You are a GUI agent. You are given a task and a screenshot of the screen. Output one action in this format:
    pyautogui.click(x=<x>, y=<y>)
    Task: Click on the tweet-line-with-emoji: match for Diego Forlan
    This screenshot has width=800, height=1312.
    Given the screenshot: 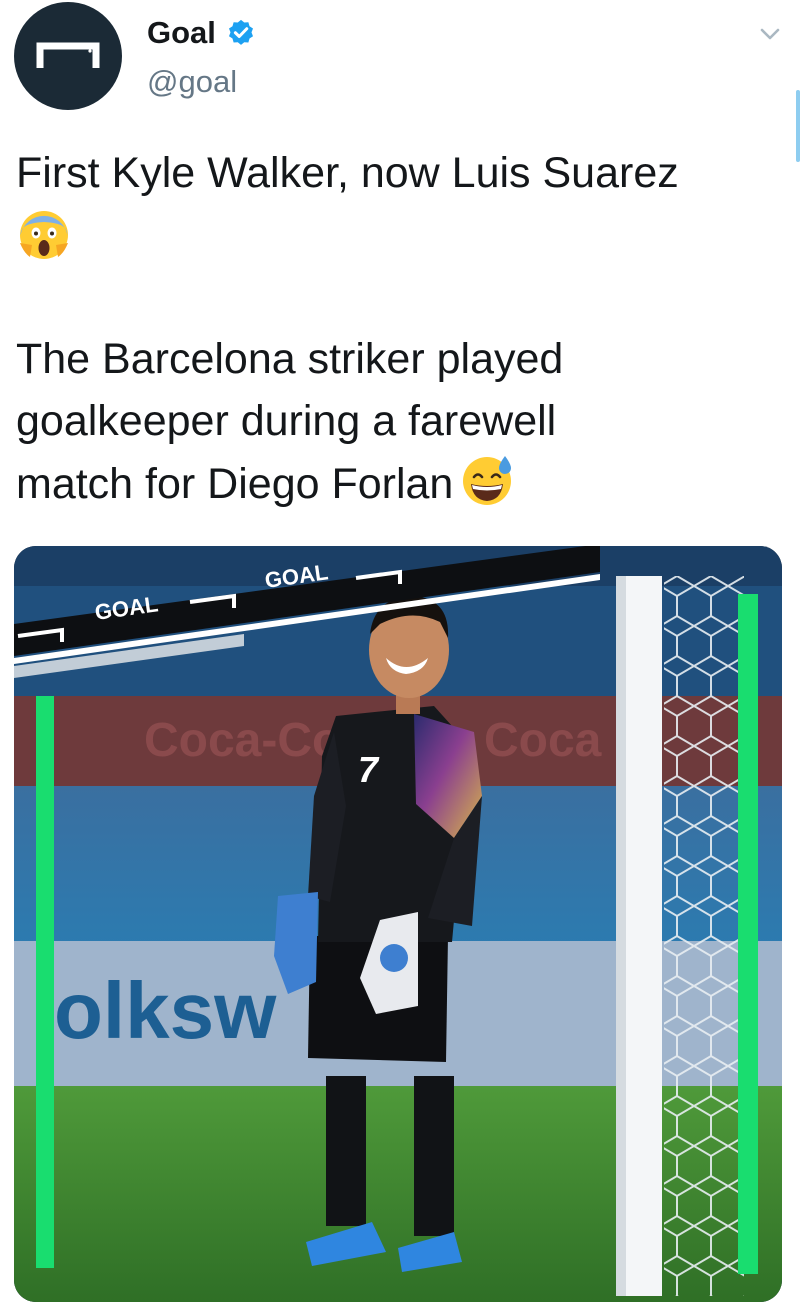 What is the action you would take?
    pyautogui.click(x=401, y=483)
    